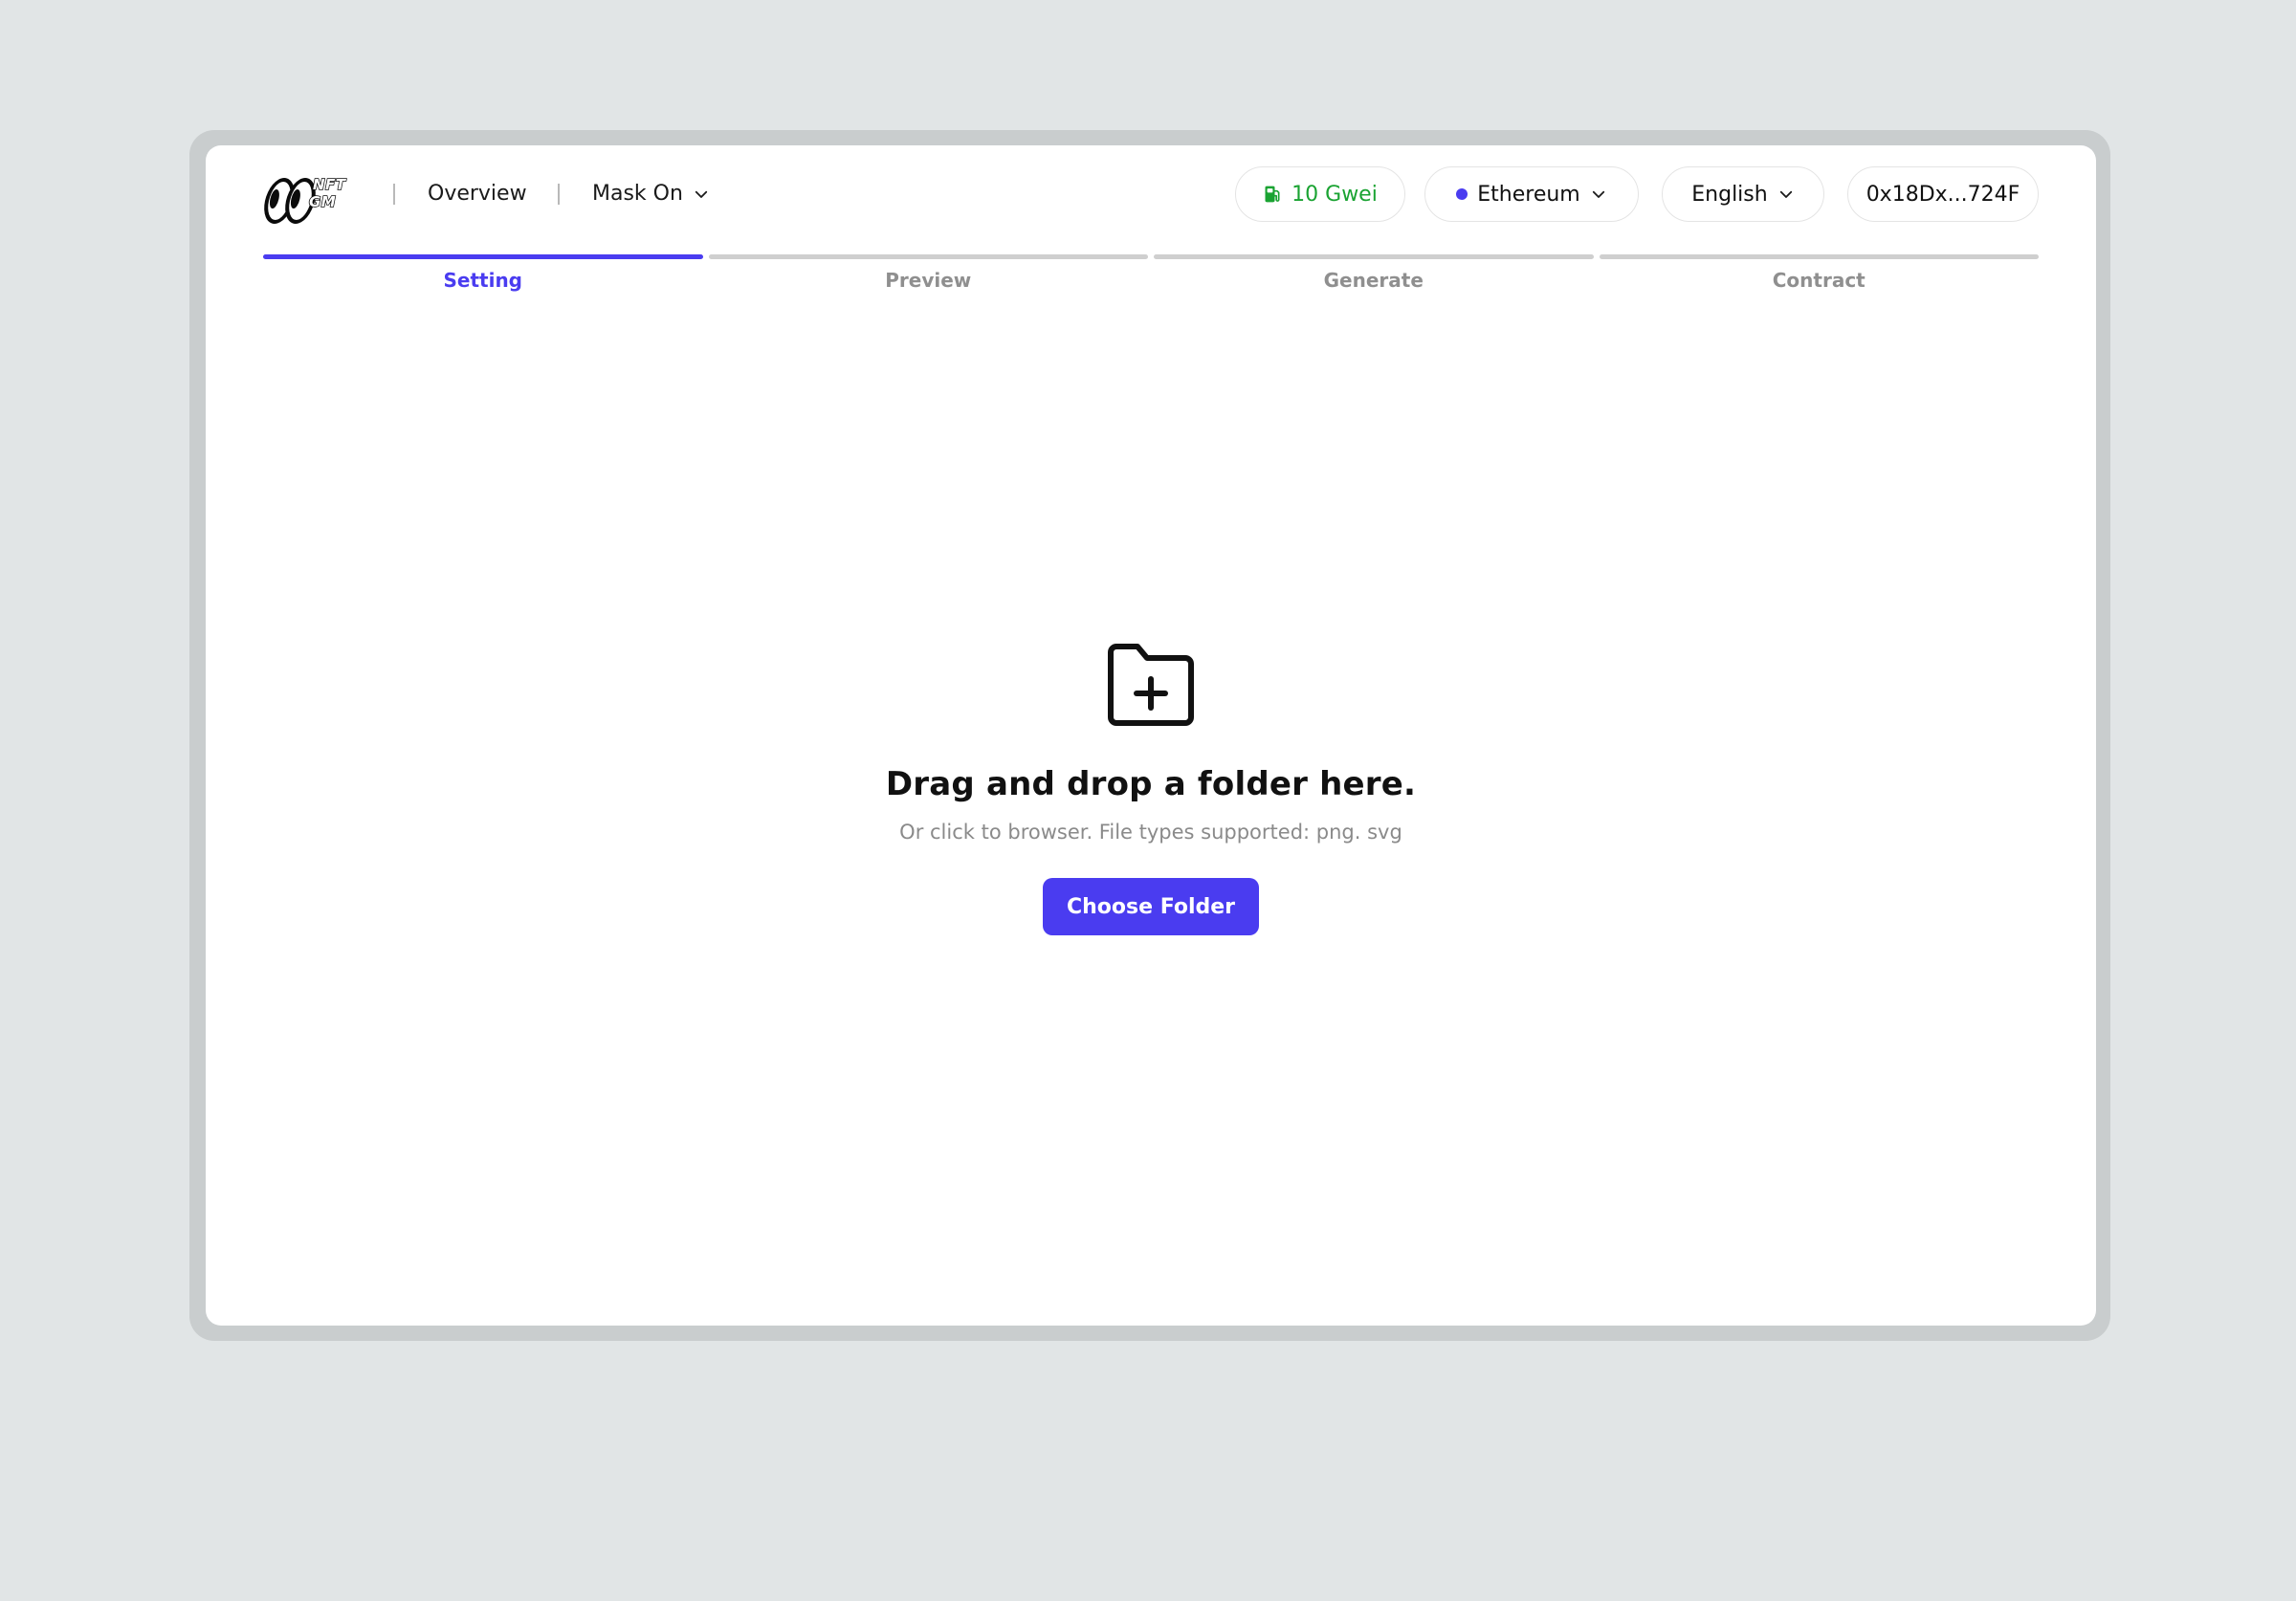 Image resolution: width=2296 pixels, height=1601 pixels. Describe the element at coordinates (1462, 194) in the screenshot. I see `status-dot-icon` at that location.